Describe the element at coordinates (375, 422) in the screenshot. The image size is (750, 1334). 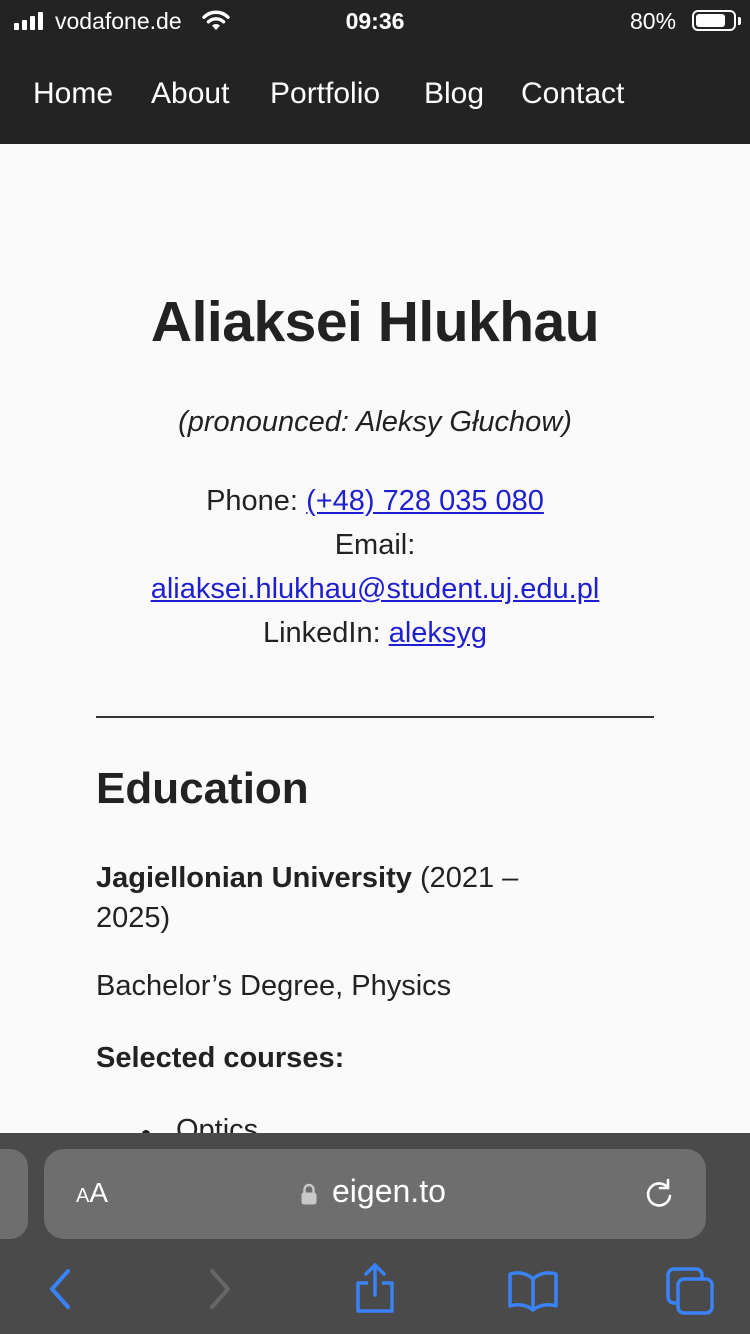
I see `pronunciation-note: (pronounced: Aleksy Głuchow)` at that location.